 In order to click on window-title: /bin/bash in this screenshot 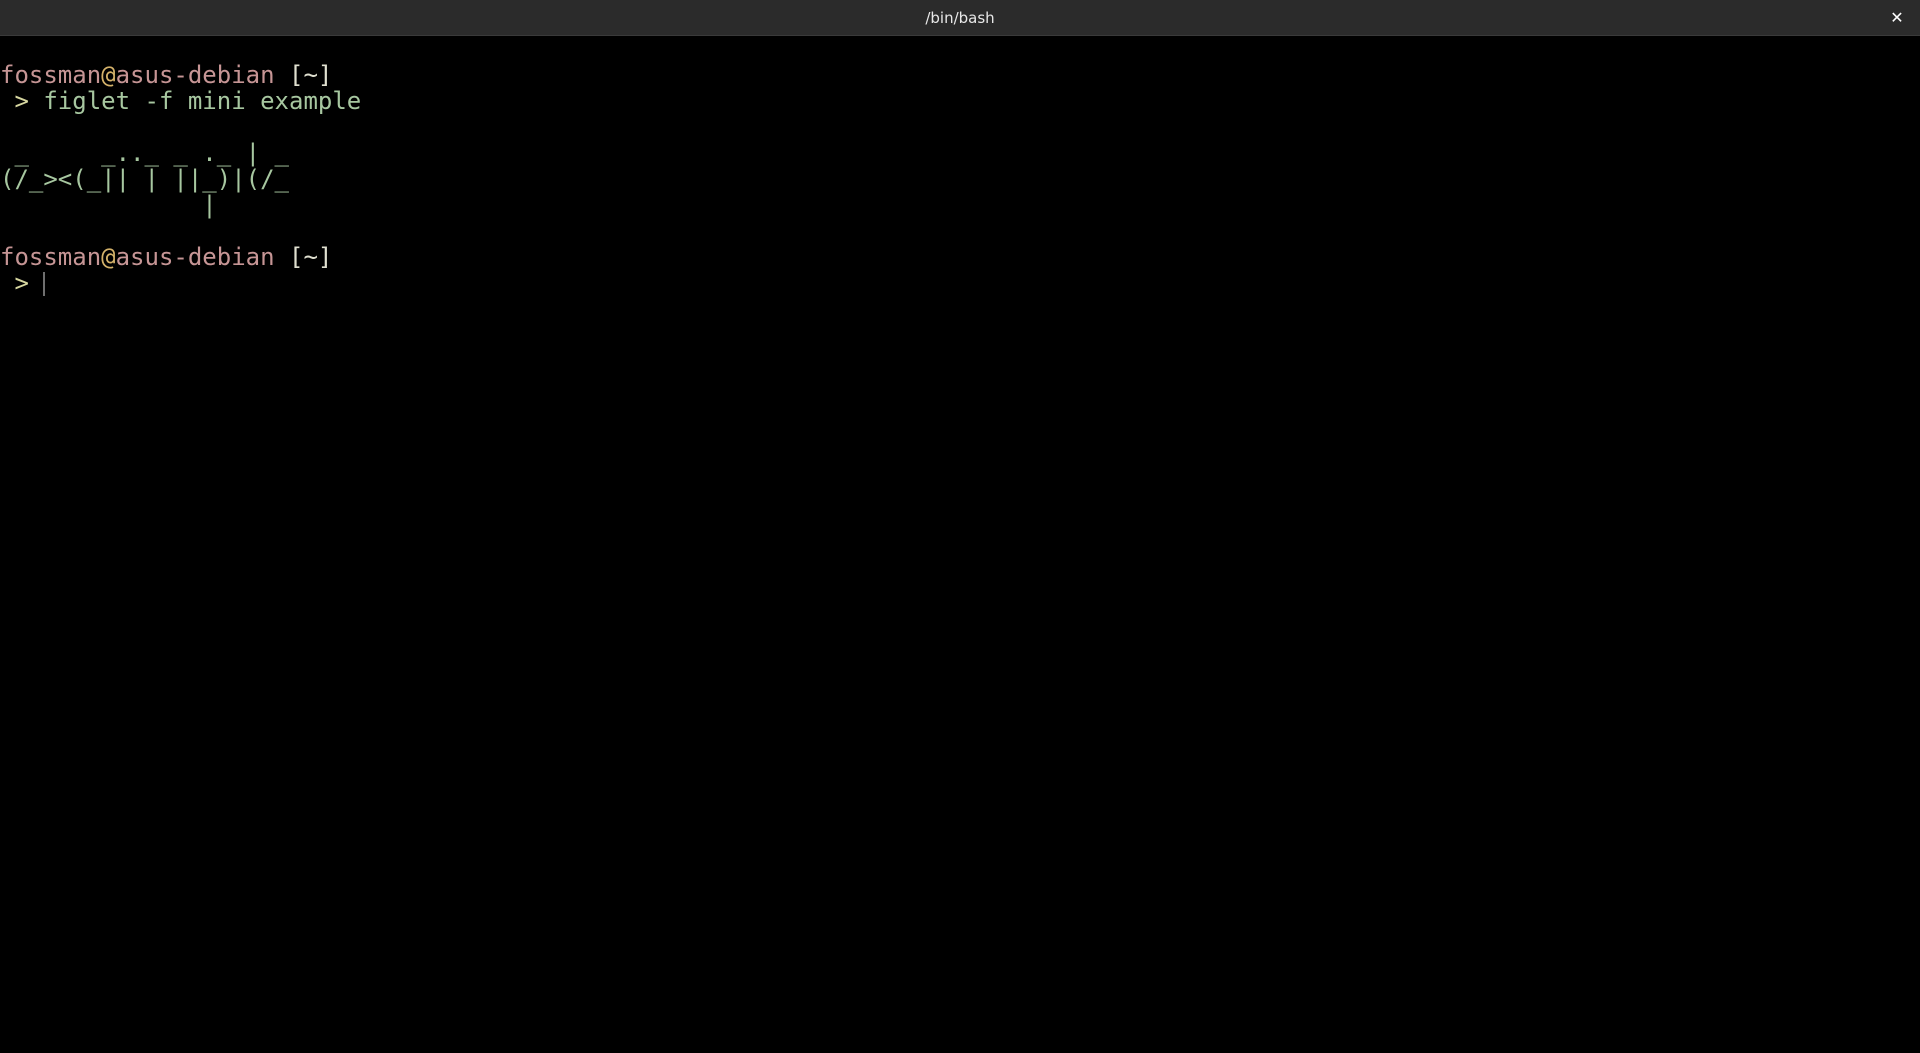, I will do `click(960, 18)`.